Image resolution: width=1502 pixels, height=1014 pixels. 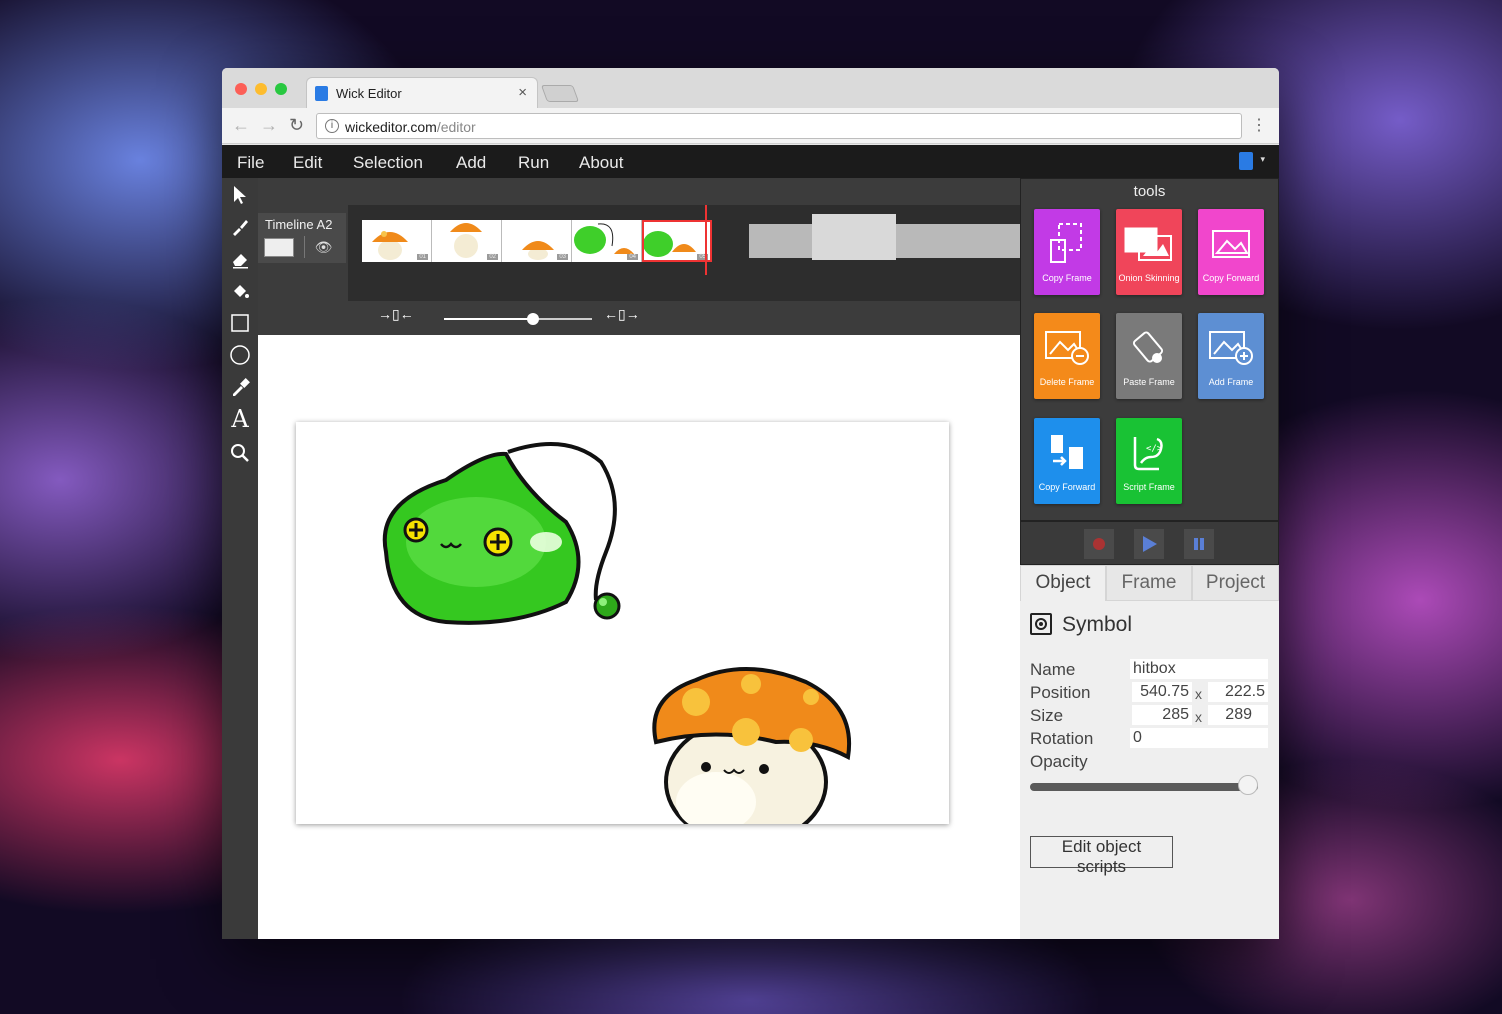 What do you see at coordinates (752, 745) in the screenshot?
I see `orange-mushroom-sprite` at bounding box center [752, 745].